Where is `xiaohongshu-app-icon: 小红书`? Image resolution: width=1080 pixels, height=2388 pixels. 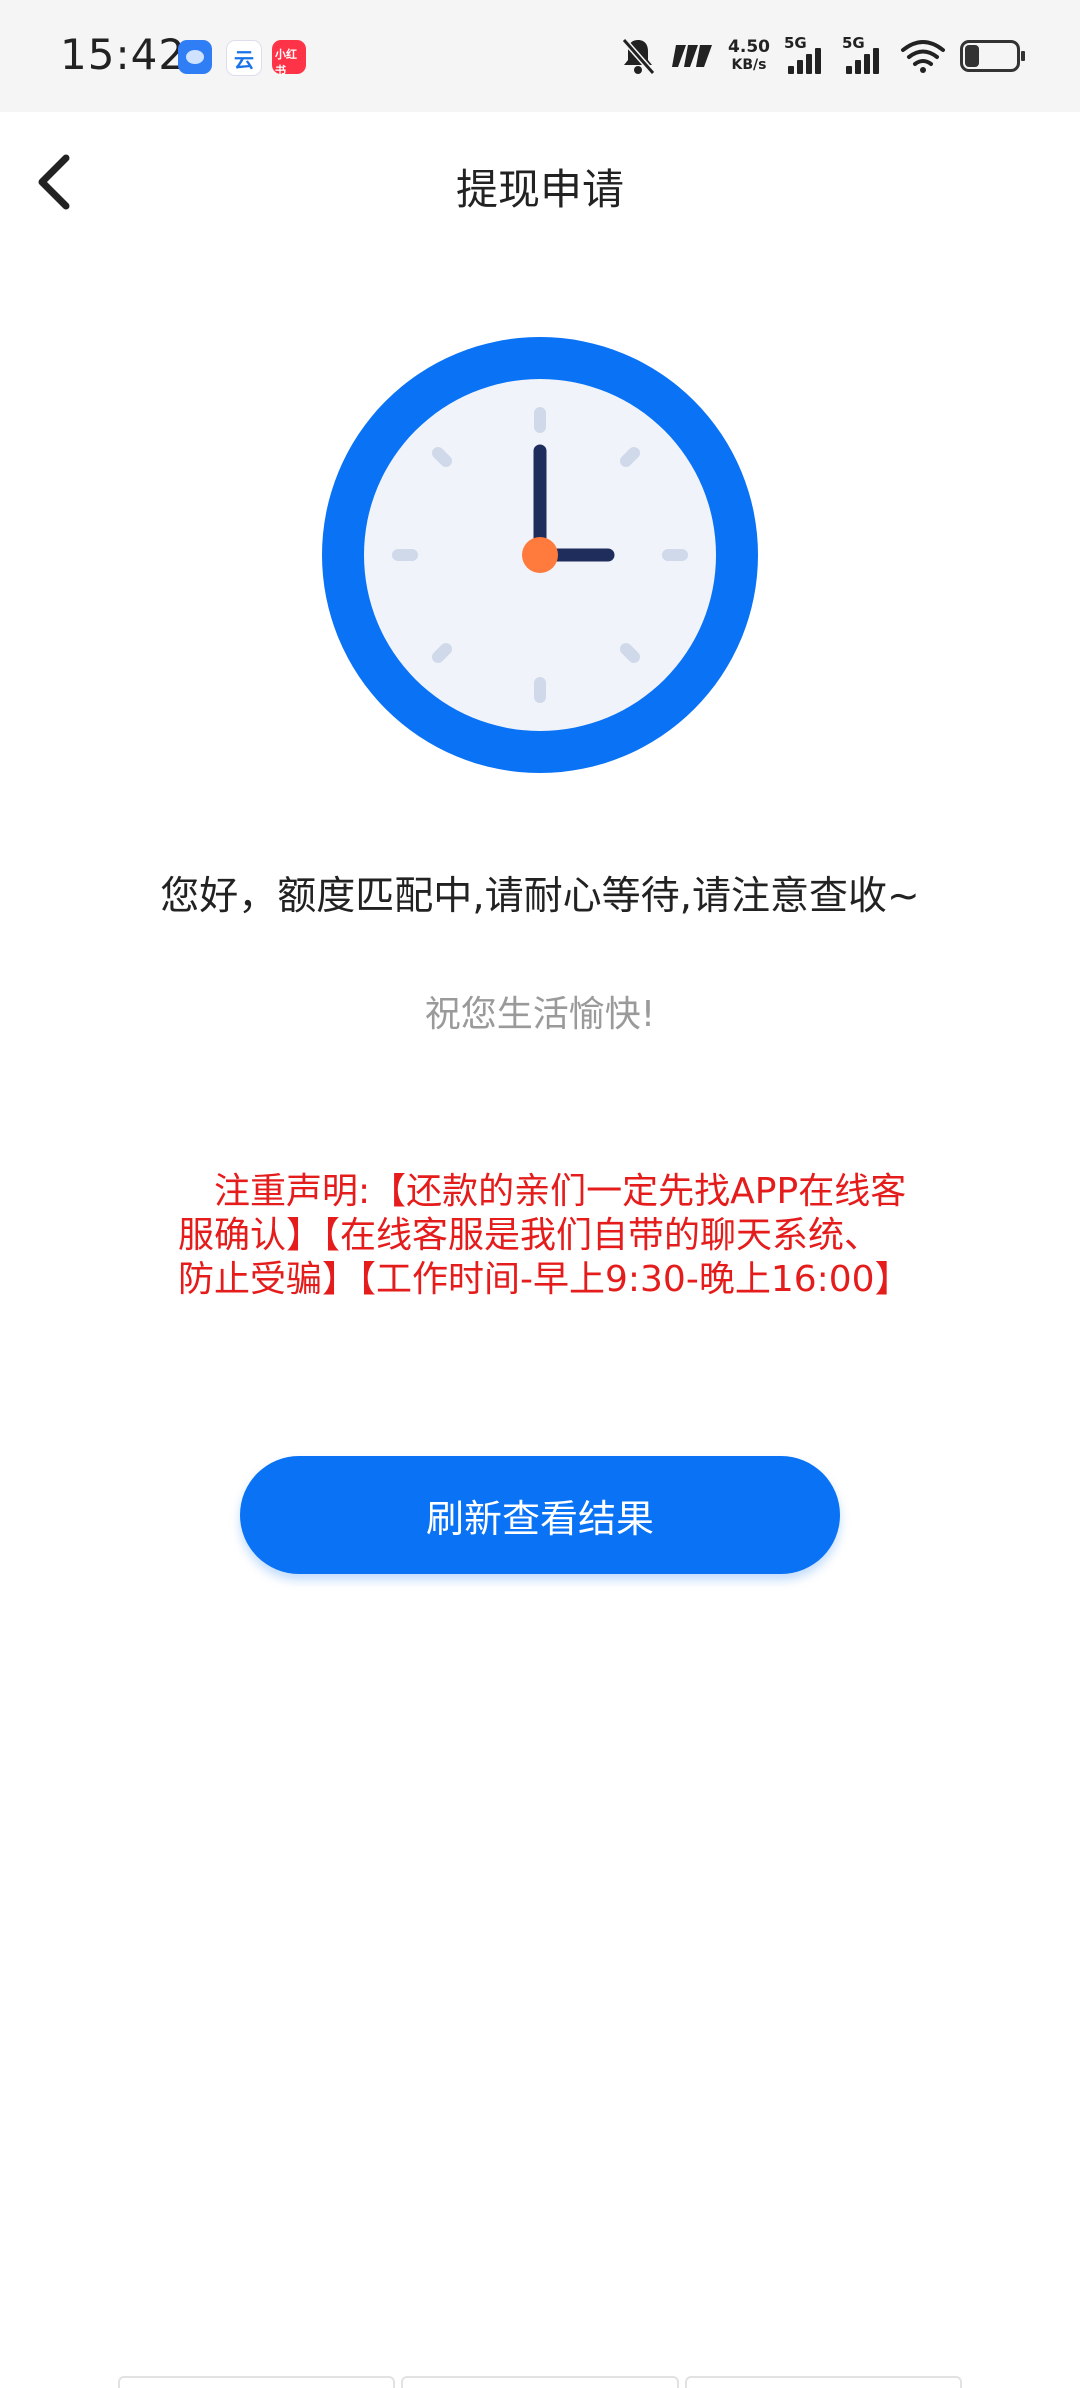
xiaohongshu-app-icon: 小红书 is located at coordinates (289, 58).